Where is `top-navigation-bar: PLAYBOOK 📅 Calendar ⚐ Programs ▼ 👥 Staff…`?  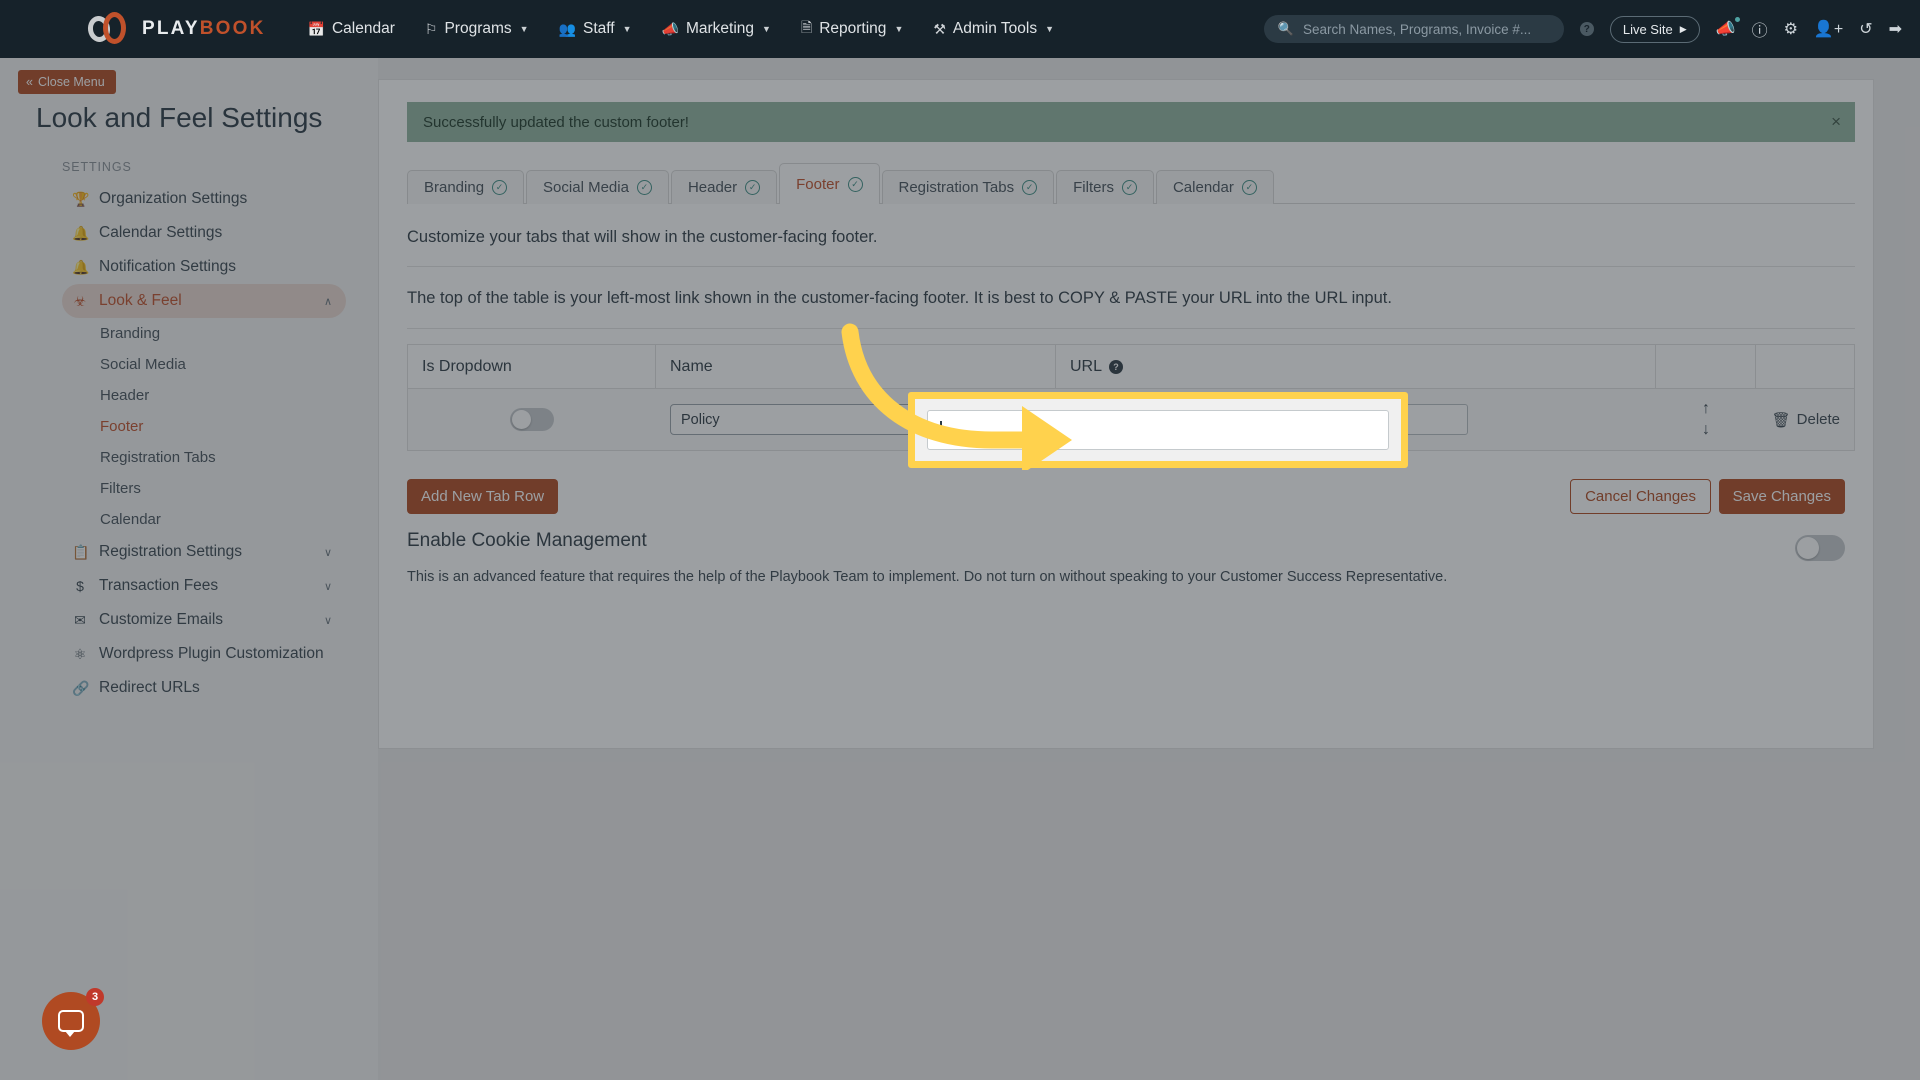 top-navigation-bar: PLAYBOOK 📅 Calendar ⚐ Programs ▼ 👥 Staff… is located at coordinates (960, 29).